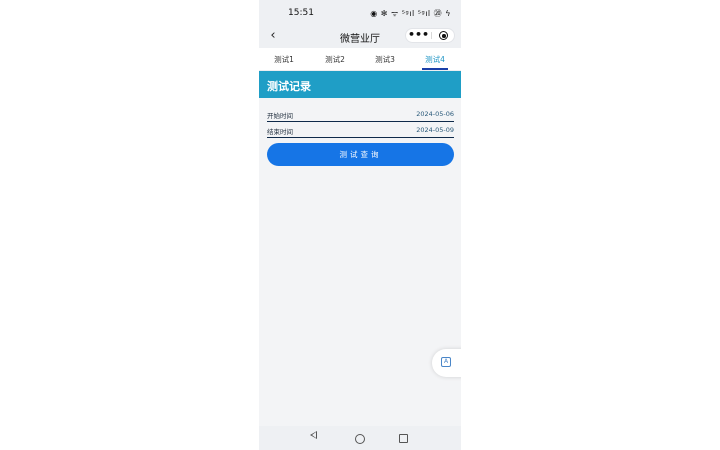  I want to click on end-date-value: 2024-05-09, so click(435, 130).